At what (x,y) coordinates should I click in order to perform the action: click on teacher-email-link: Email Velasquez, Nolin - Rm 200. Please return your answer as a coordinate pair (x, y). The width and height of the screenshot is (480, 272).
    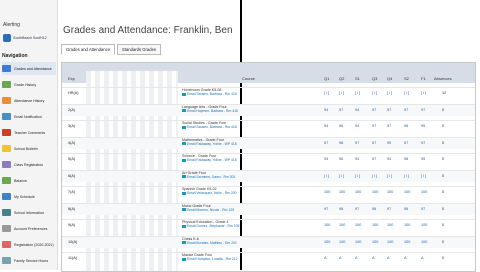
    Looking at the image, I should click on (212, 193).